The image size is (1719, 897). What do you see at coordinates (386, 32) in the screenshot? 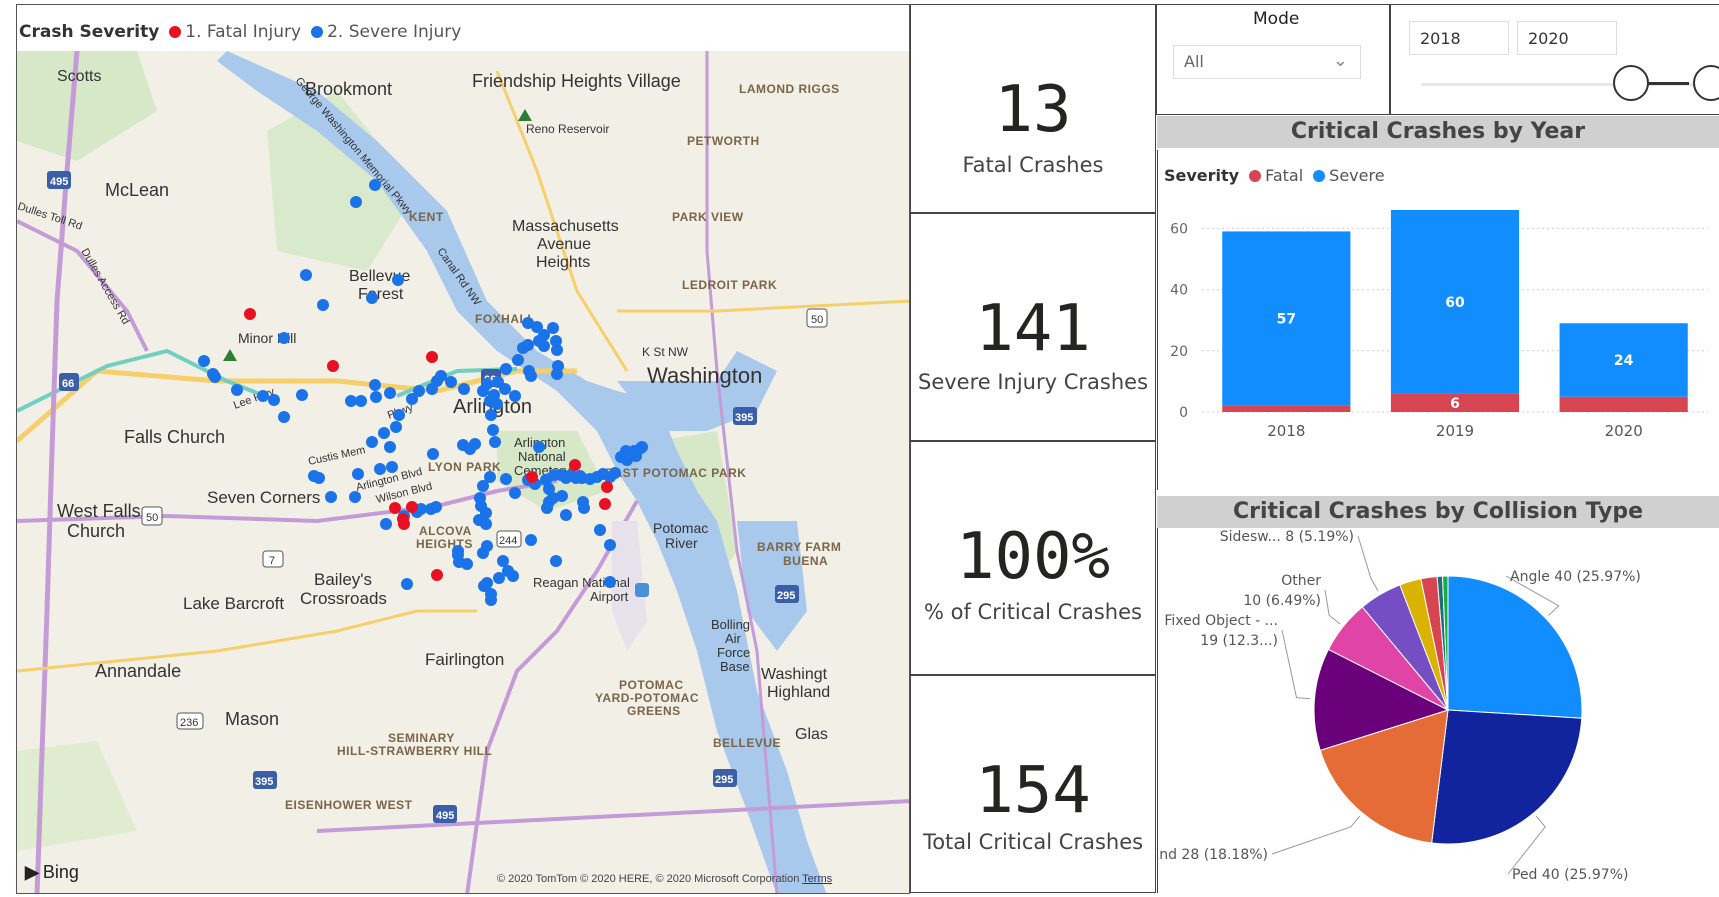
I see `legend-severe: 2. Severe Injury` at bounding box center [386, 32].